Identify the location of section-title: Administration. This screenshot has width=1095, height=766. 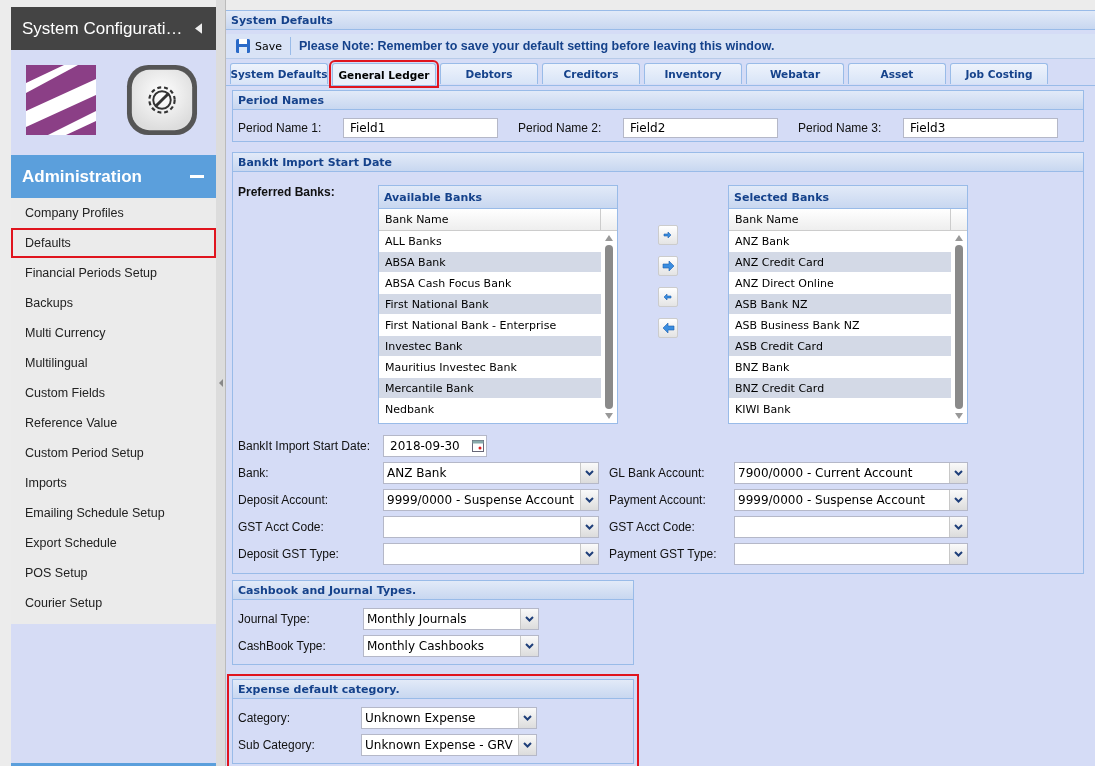
(82, 176).